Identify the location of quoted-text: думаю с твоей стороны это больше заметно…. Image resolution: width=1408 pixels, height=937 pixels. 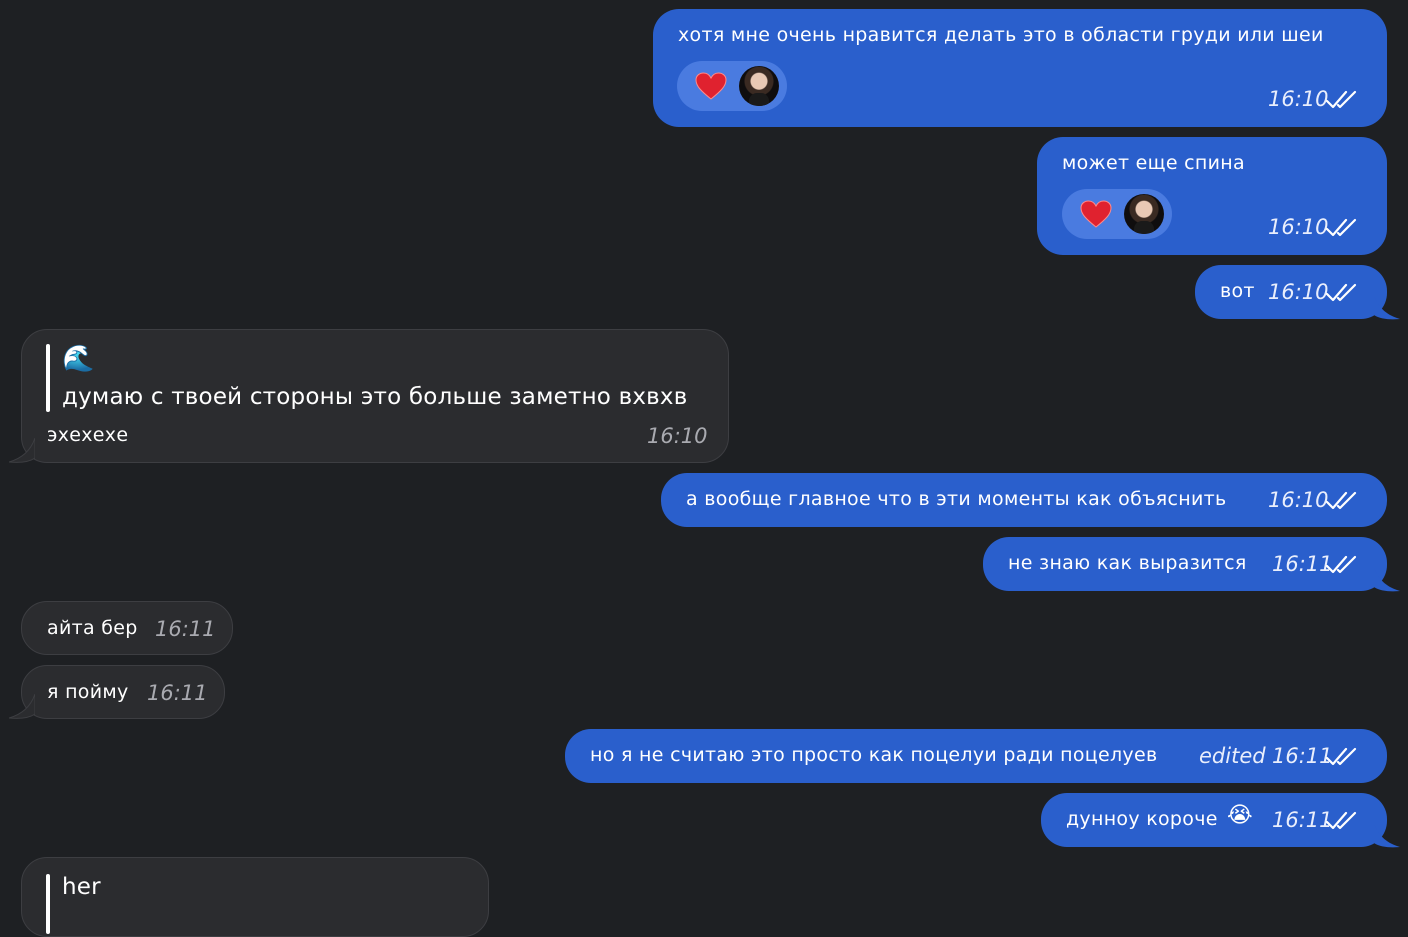
(375, 397).